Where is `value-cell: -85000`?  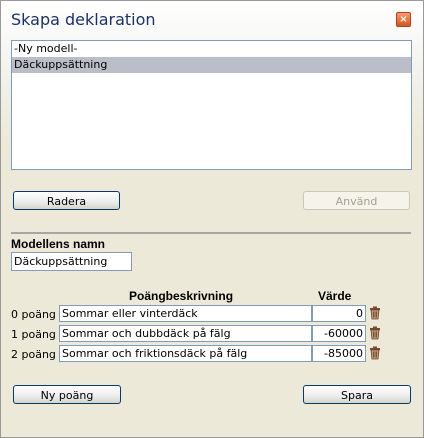 value-cell: -85000 is located at coordinates (339, 353).